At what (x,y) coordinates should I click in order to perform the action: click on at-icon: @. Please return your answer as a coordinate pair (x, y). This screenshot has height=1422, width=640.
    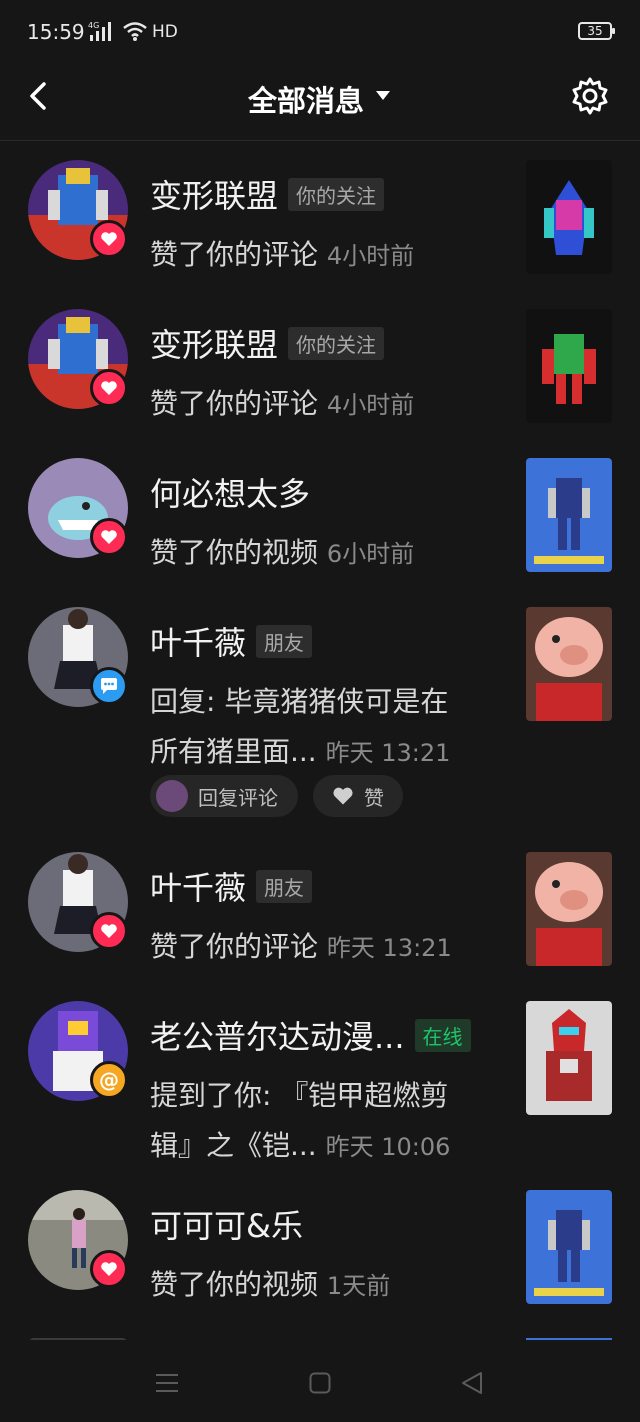
    Looking at the image, I should click on (109, 1080).